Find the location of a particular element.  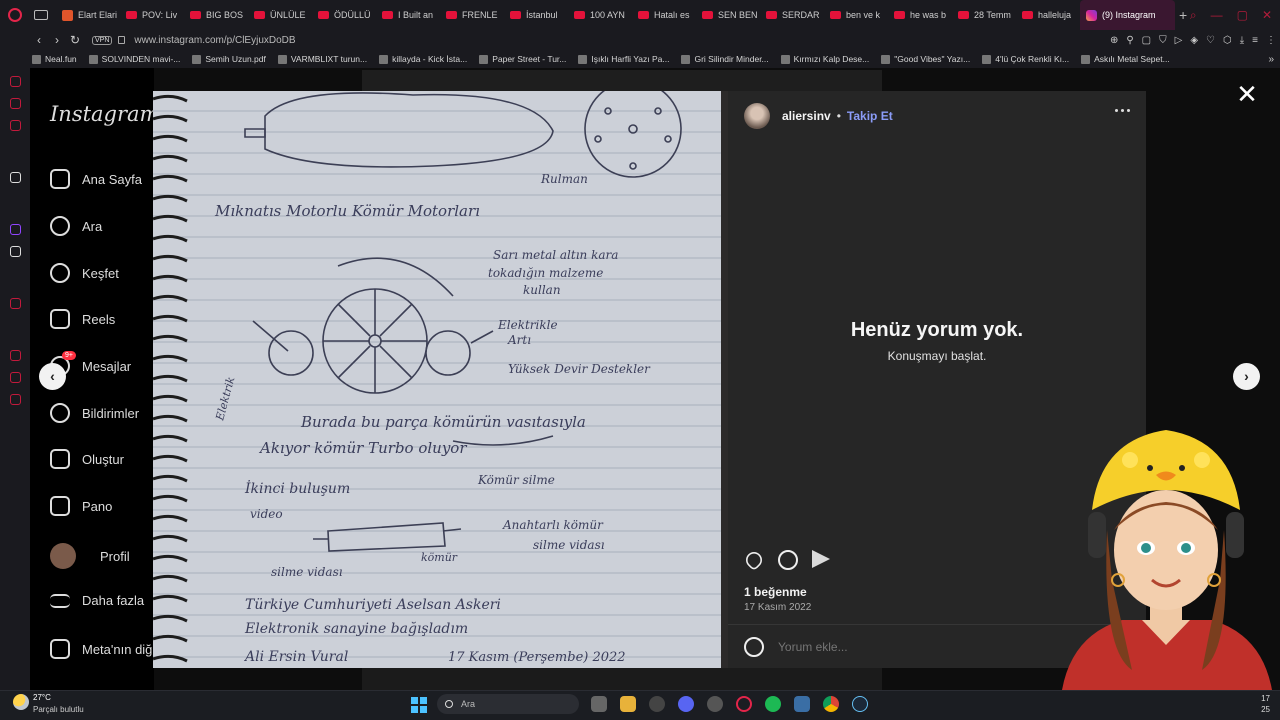

back-button: ‹ is located at coordinates (39, 40).